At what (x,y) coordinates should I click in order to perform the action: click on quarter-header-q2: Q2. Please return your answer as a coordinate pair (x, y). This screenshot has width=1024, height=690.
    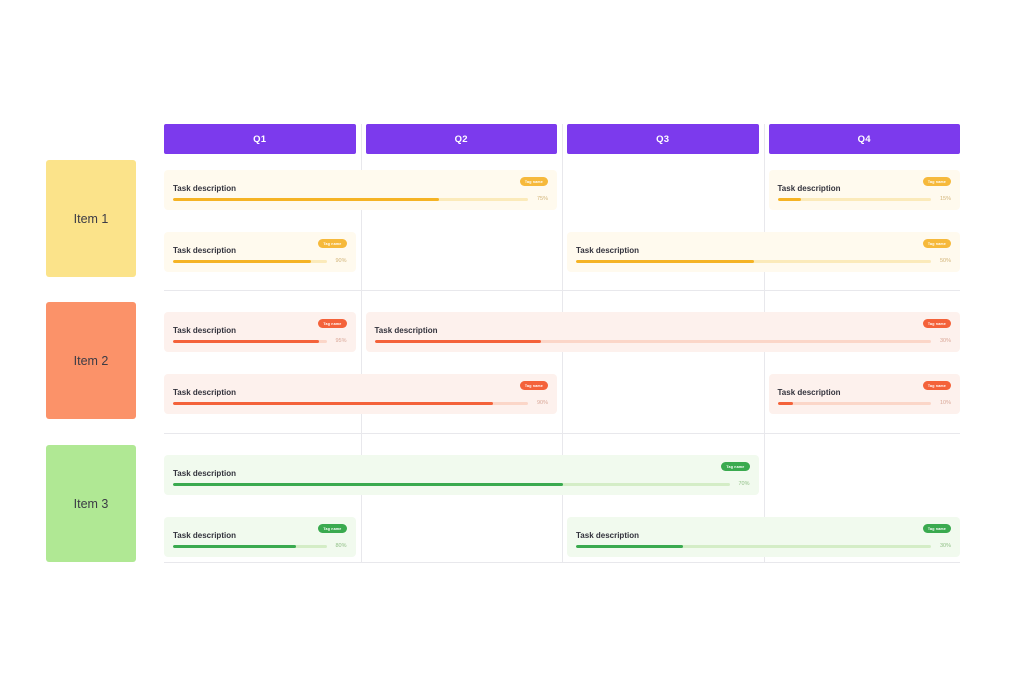
    Looking at the image, I should click on (461, 139).